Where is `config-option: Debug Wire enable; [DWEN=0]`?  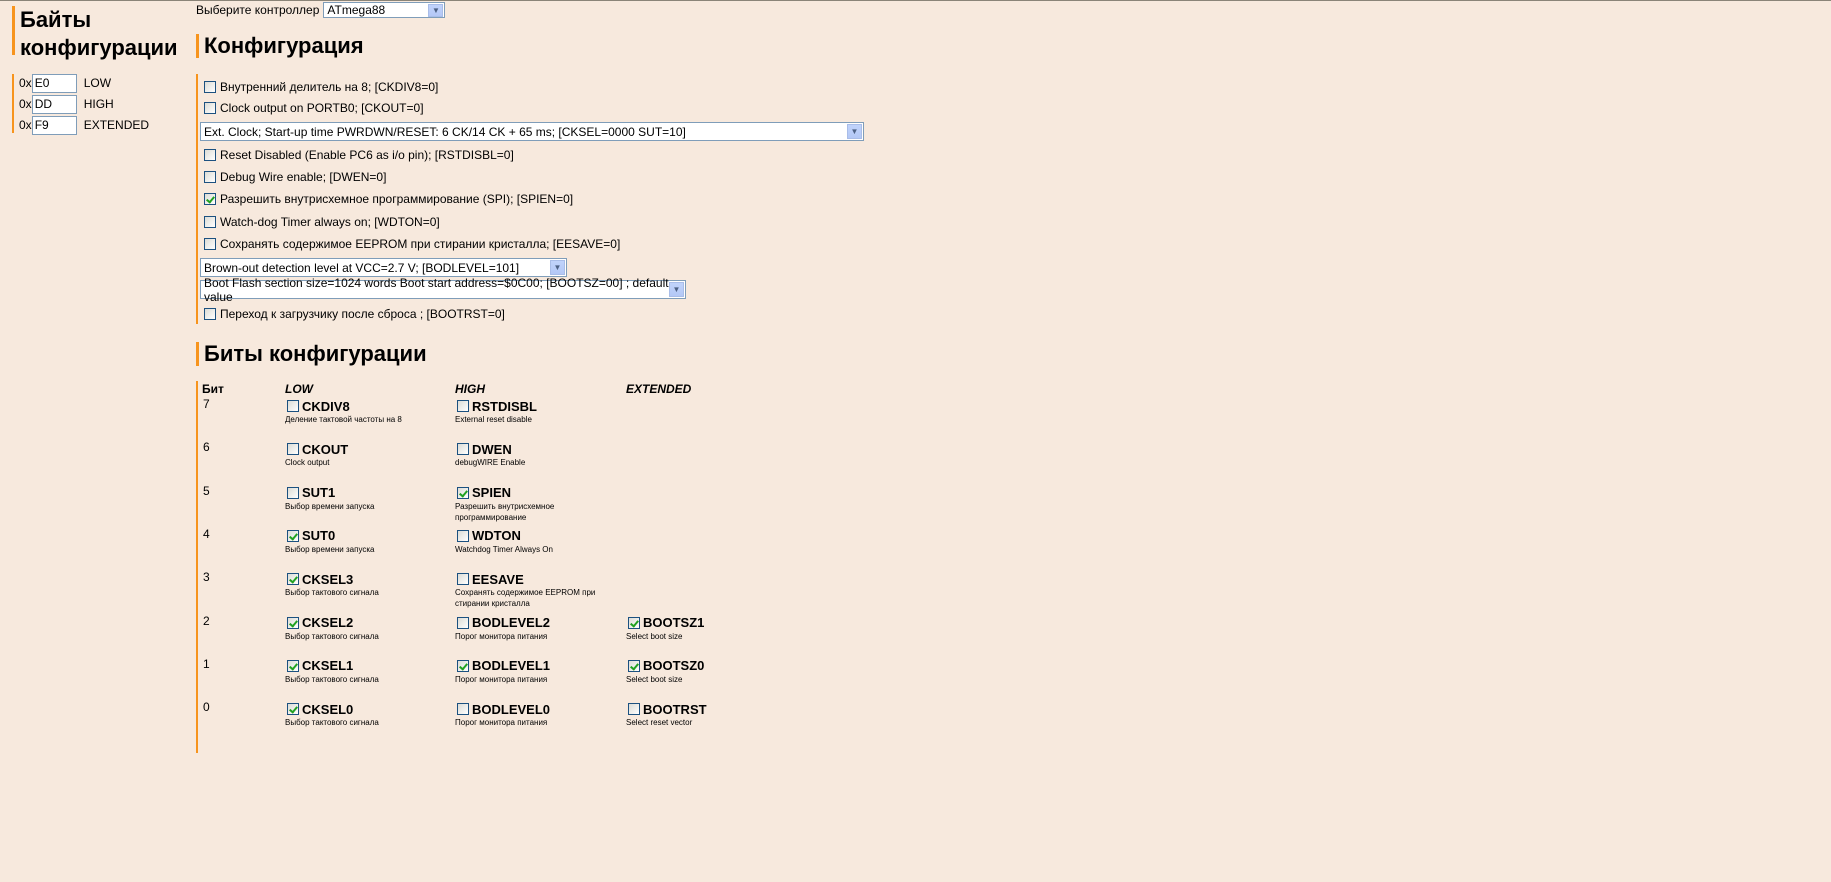 config-option: Debug Wire enable; [DWEN=0] is located at coordinates (295, 177).